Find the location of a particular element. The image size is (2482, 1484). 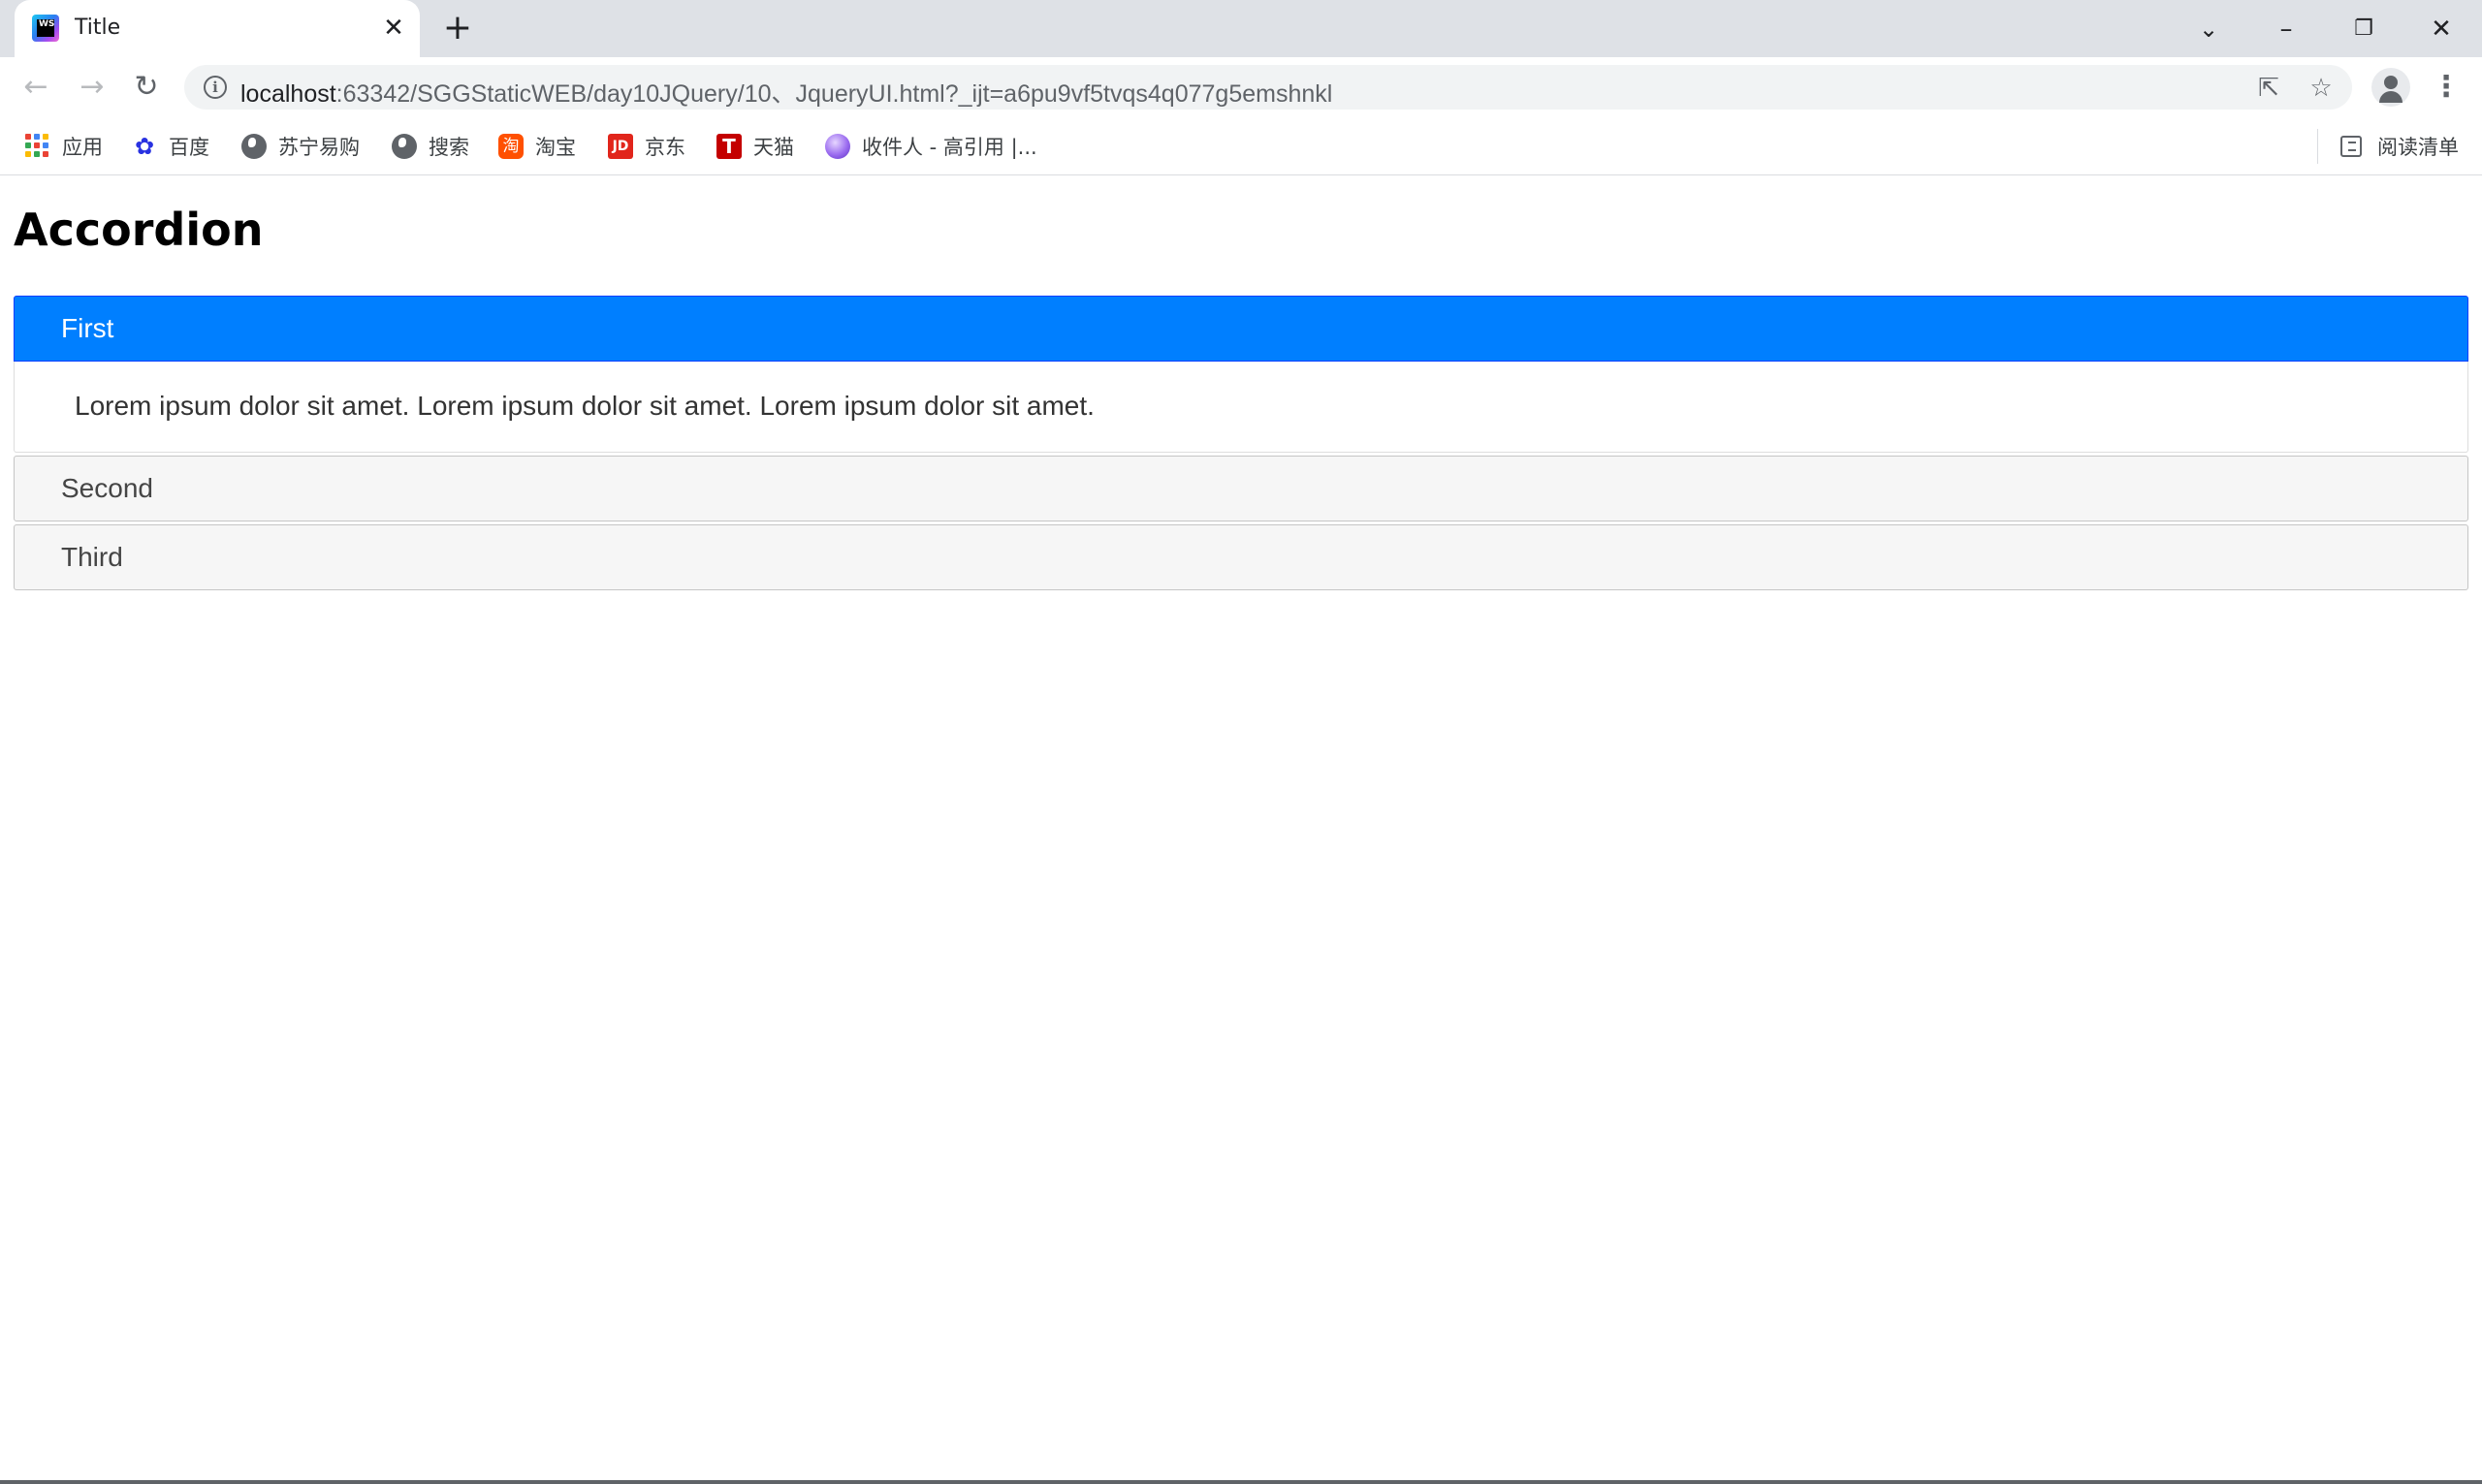

bookmark-search: 搜索 is located at coordinates (430, 147).